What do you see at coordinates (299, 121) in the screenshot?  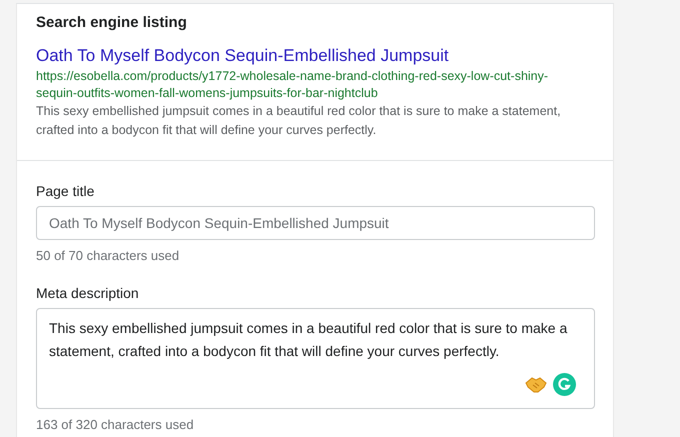 I see `preview-description: This sexy embellished jumpsuit comes in a beautiful red color that is sure to make a statement, crafted into a bodycon fit that will define your curves perfectly.` at bounding box center [299, 121].